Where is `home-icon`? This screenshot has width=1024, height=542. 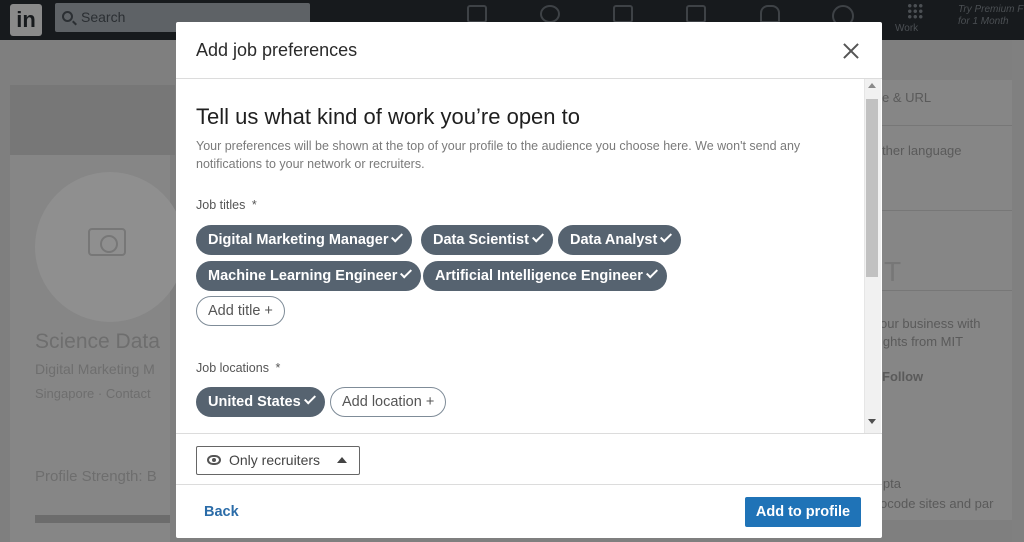
home-icon is located at coordinates (477, 14).